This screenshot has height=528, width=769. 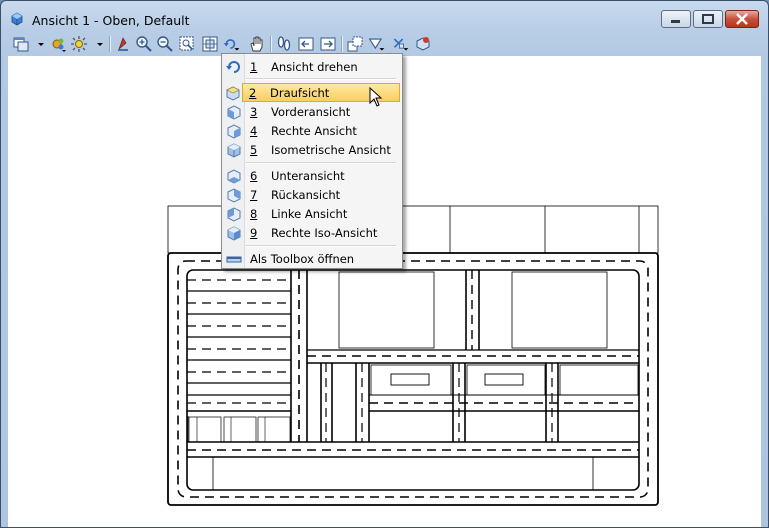 I want to click on copy-view-button, so click(x=355, y=44).